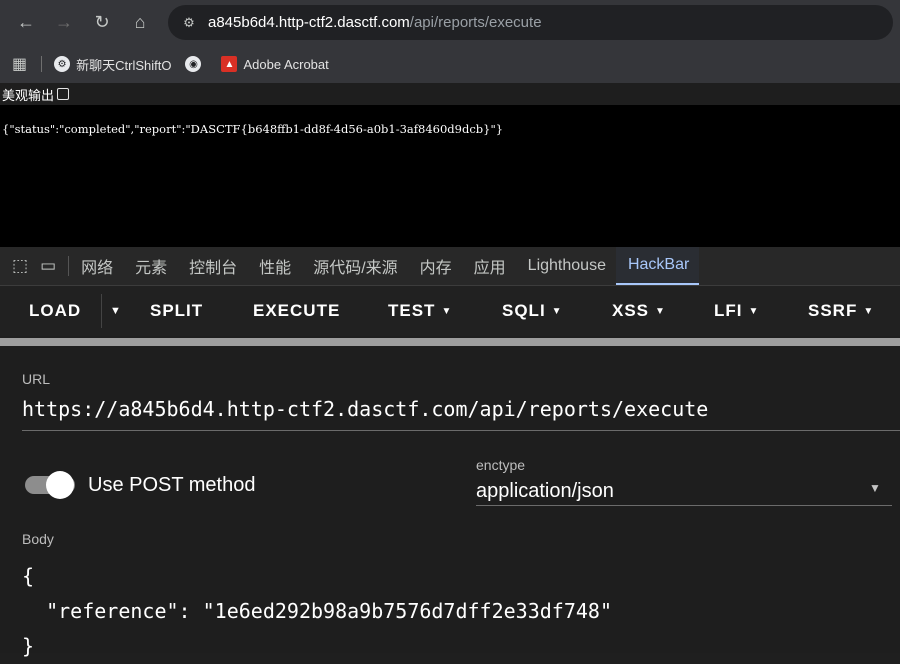 Image resolution: width=900 pixels, height=664 pixels. Describe the element at coordinates (229, 64) in the screenshot. I see `pdf-icon: ▲` at that location.